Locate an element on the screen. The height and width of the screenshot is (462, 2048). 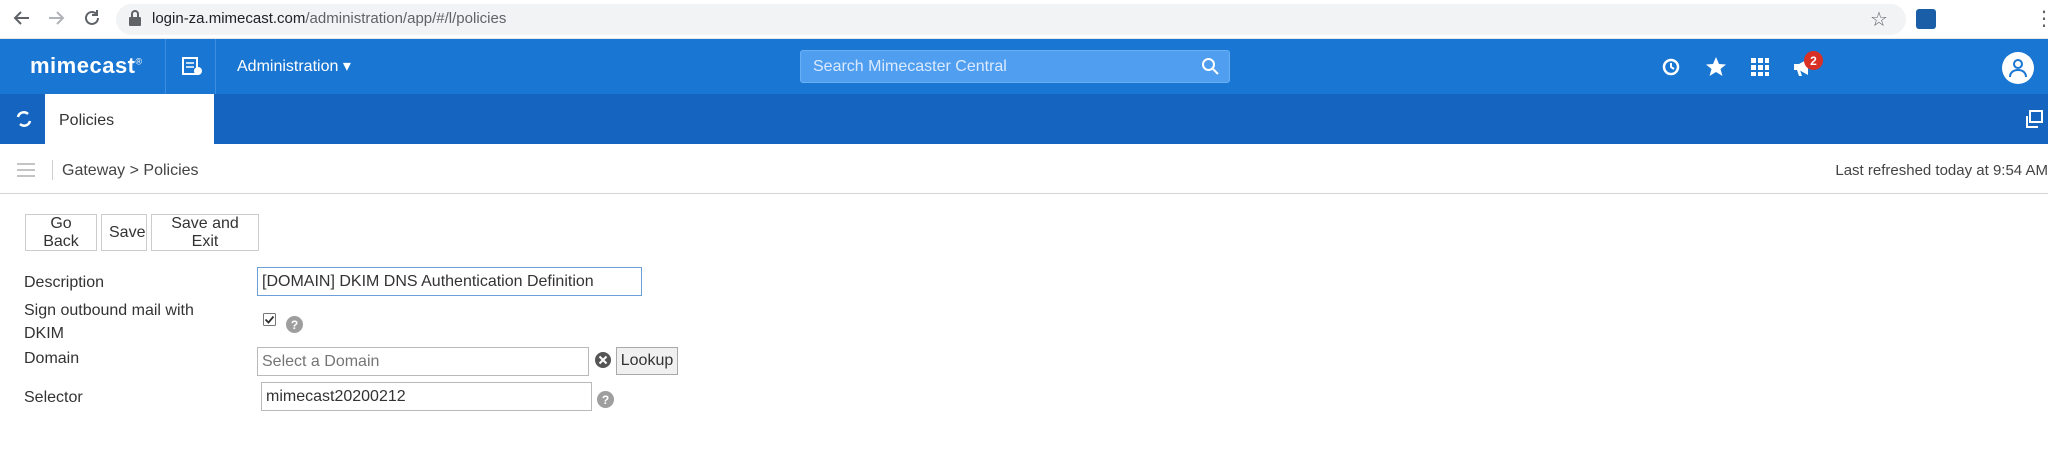
search-box is located at coordinates (1015, 66).